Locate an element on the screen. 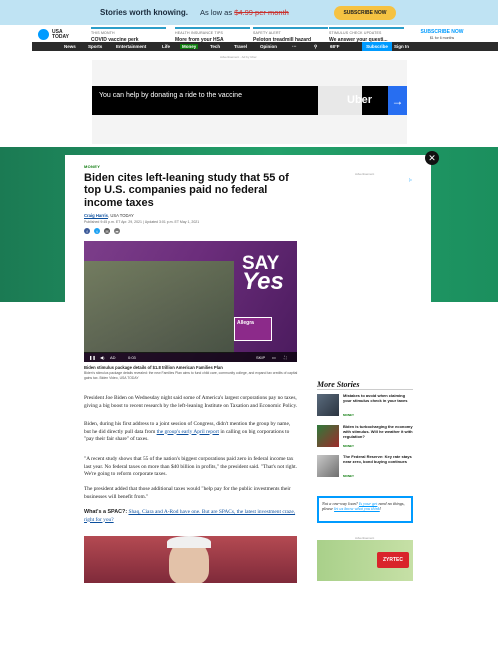  sidebar-ad-label: Advertisement is located at coordinates (365, 174).